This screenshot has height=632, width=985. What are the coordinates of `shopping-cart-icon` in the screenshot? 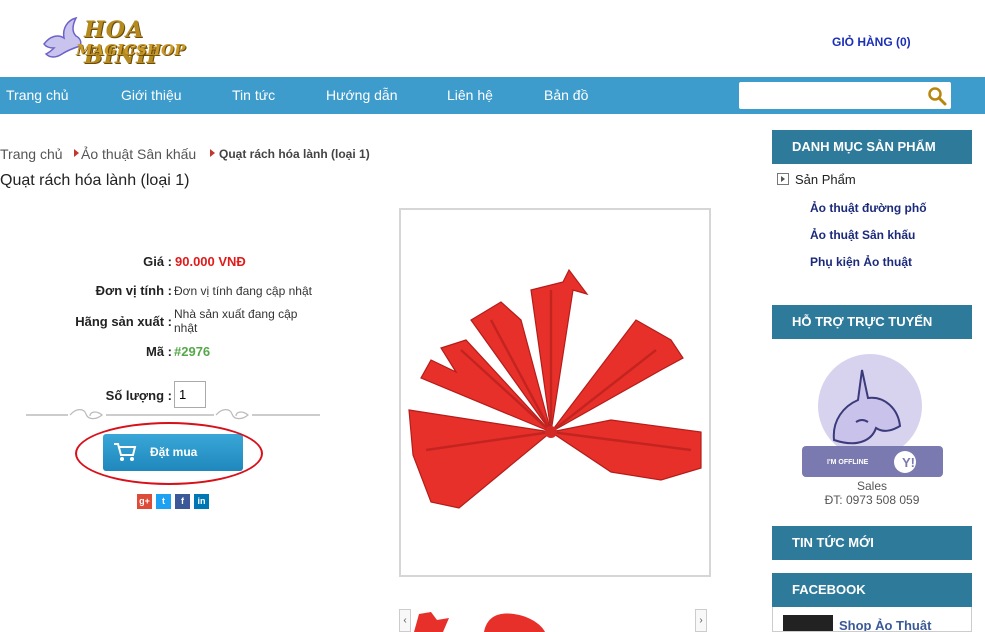 It's located at (125, 452).